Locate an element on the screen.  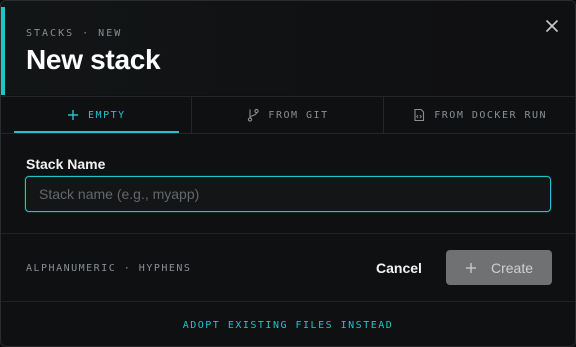
tab-from-docker-run-label: FROM DOCKER RUN is located at coordinates (491, 115).